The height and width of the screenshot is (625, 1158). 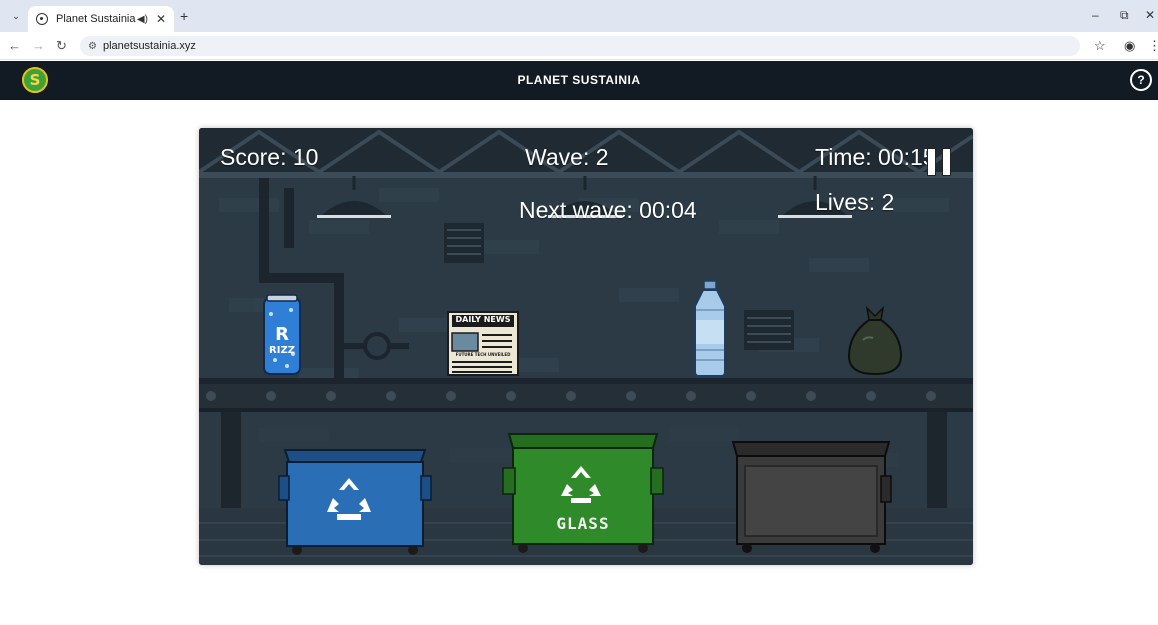 What do you see at coordinates (483, 343) in the screenshot?
I see `newspaper-item: DAILY NEWS FUTURE TECH UNVEILED` at bounding box center [483, 343].